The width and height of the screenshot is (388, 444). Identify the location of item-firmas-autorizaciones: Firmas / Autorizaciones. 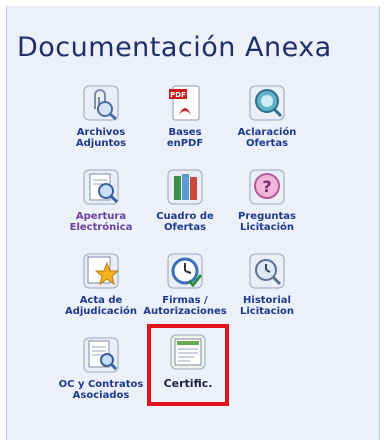
(185, 292).